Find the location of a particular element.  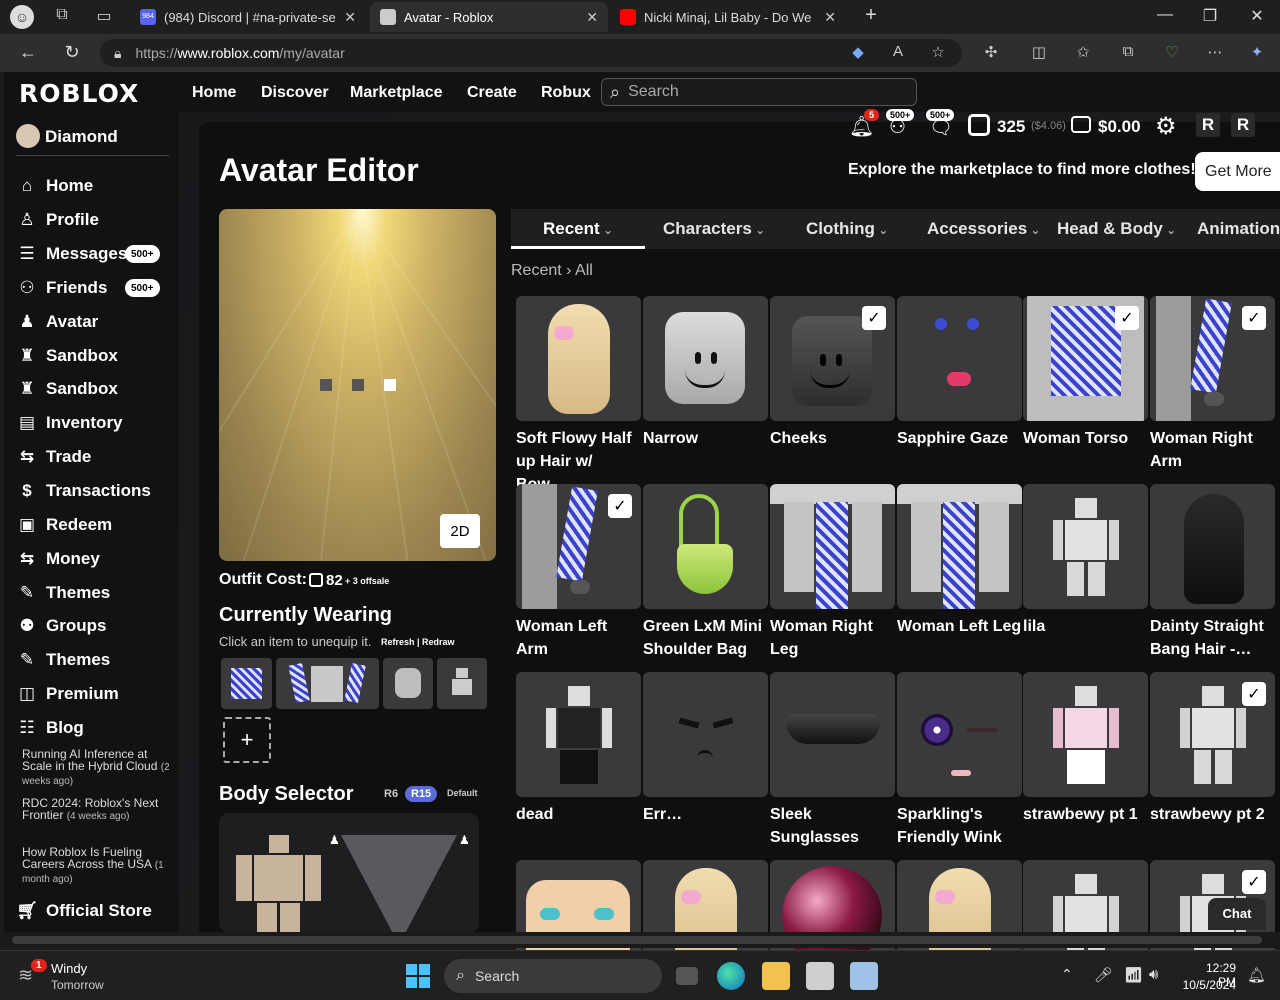

get-more-button: Get More is located at coordinates (1237, 171).